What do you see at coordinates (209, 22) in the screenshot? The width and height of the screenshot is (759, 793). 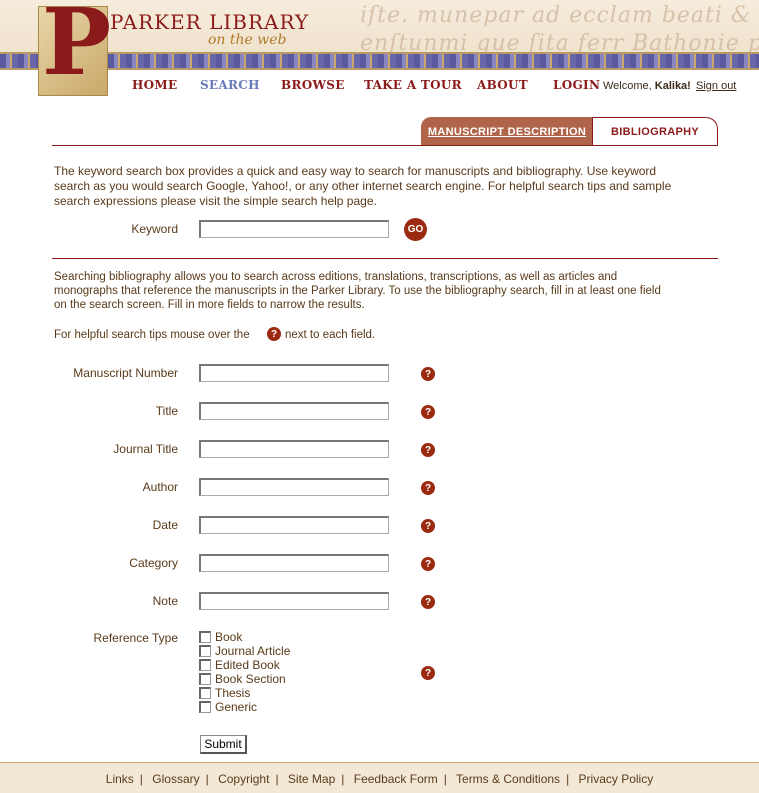 I see `site-title: PARKER LIBRARY` at bounding box center [209, 22].